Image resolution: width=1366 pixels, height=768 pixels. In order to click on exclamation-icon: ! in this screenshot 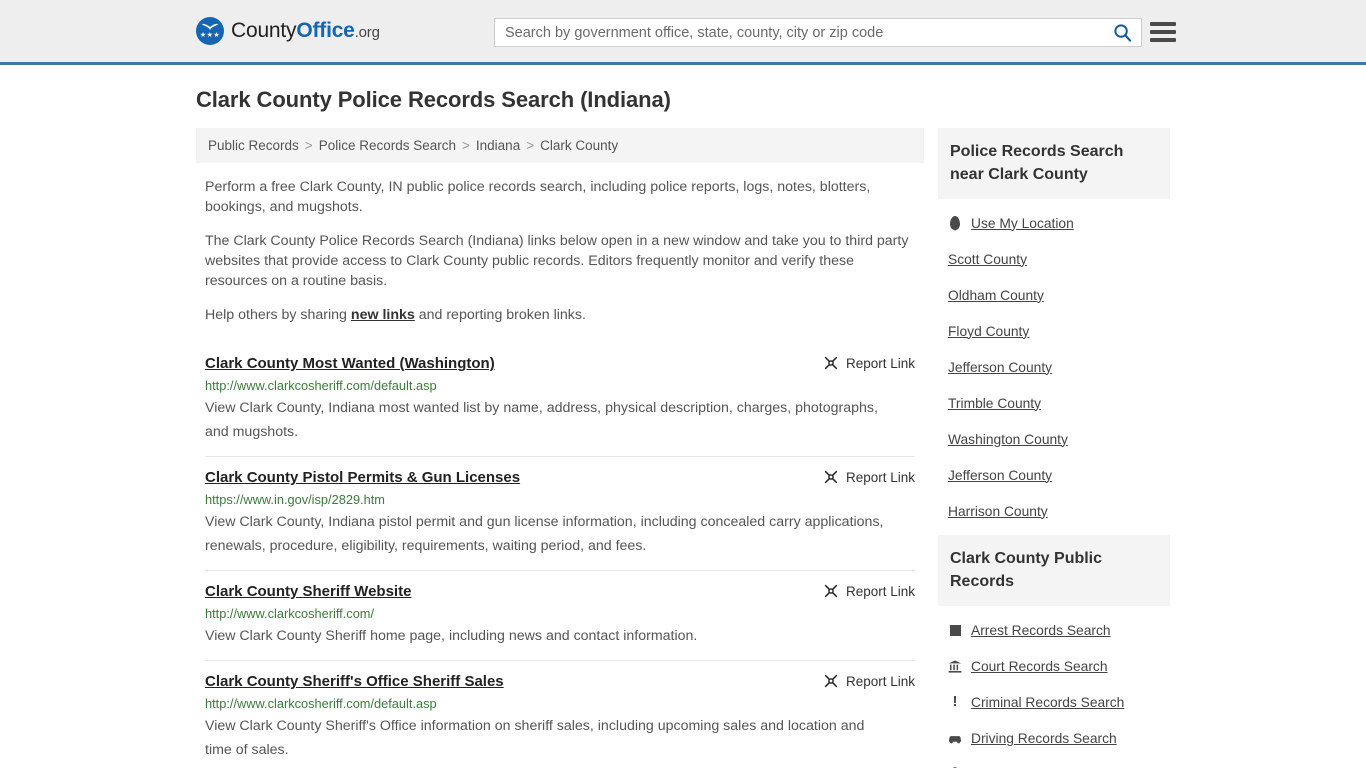, I will do `click(955, 701)`.